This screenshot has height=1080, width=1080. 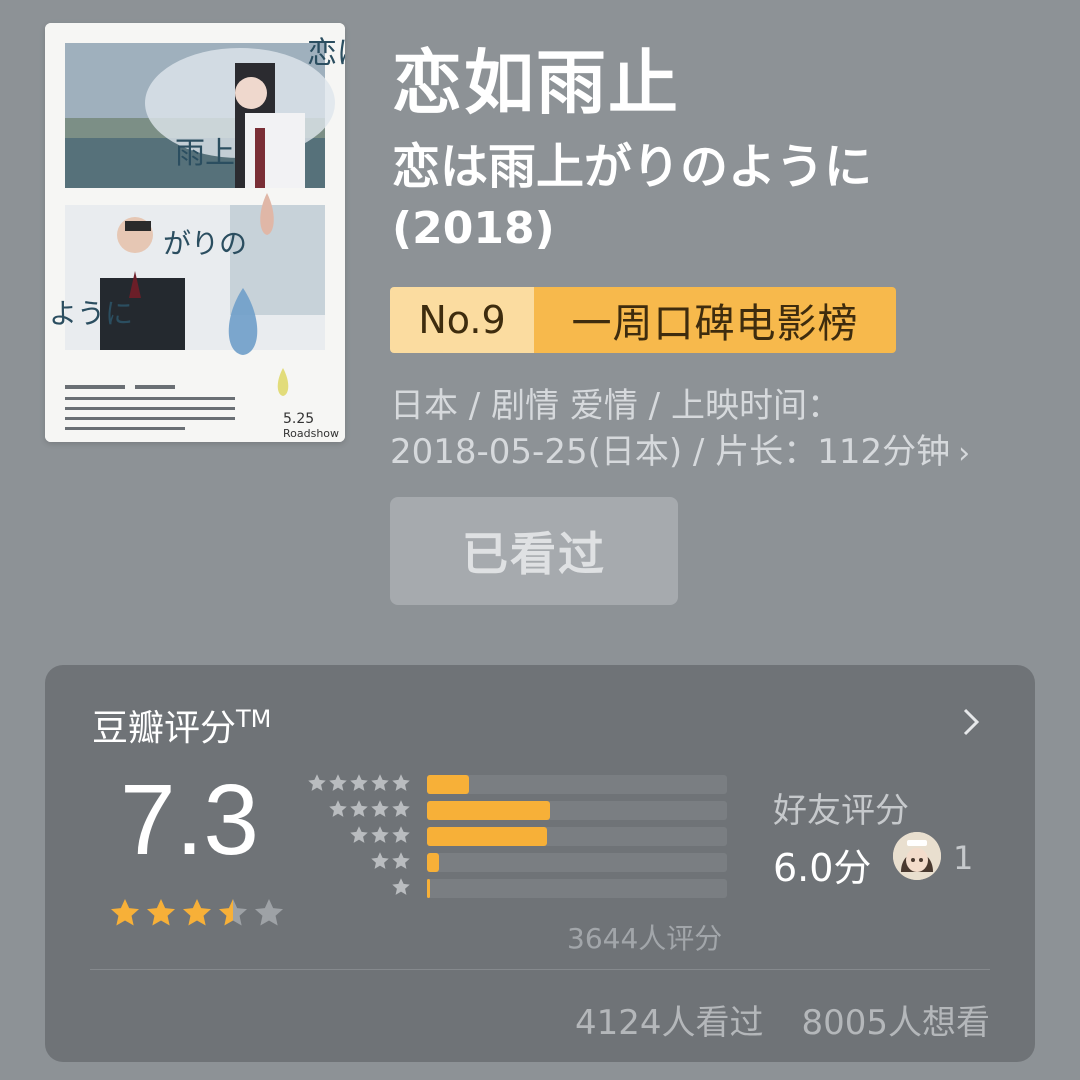 I want to click on divider, so click(x=540, y=969).